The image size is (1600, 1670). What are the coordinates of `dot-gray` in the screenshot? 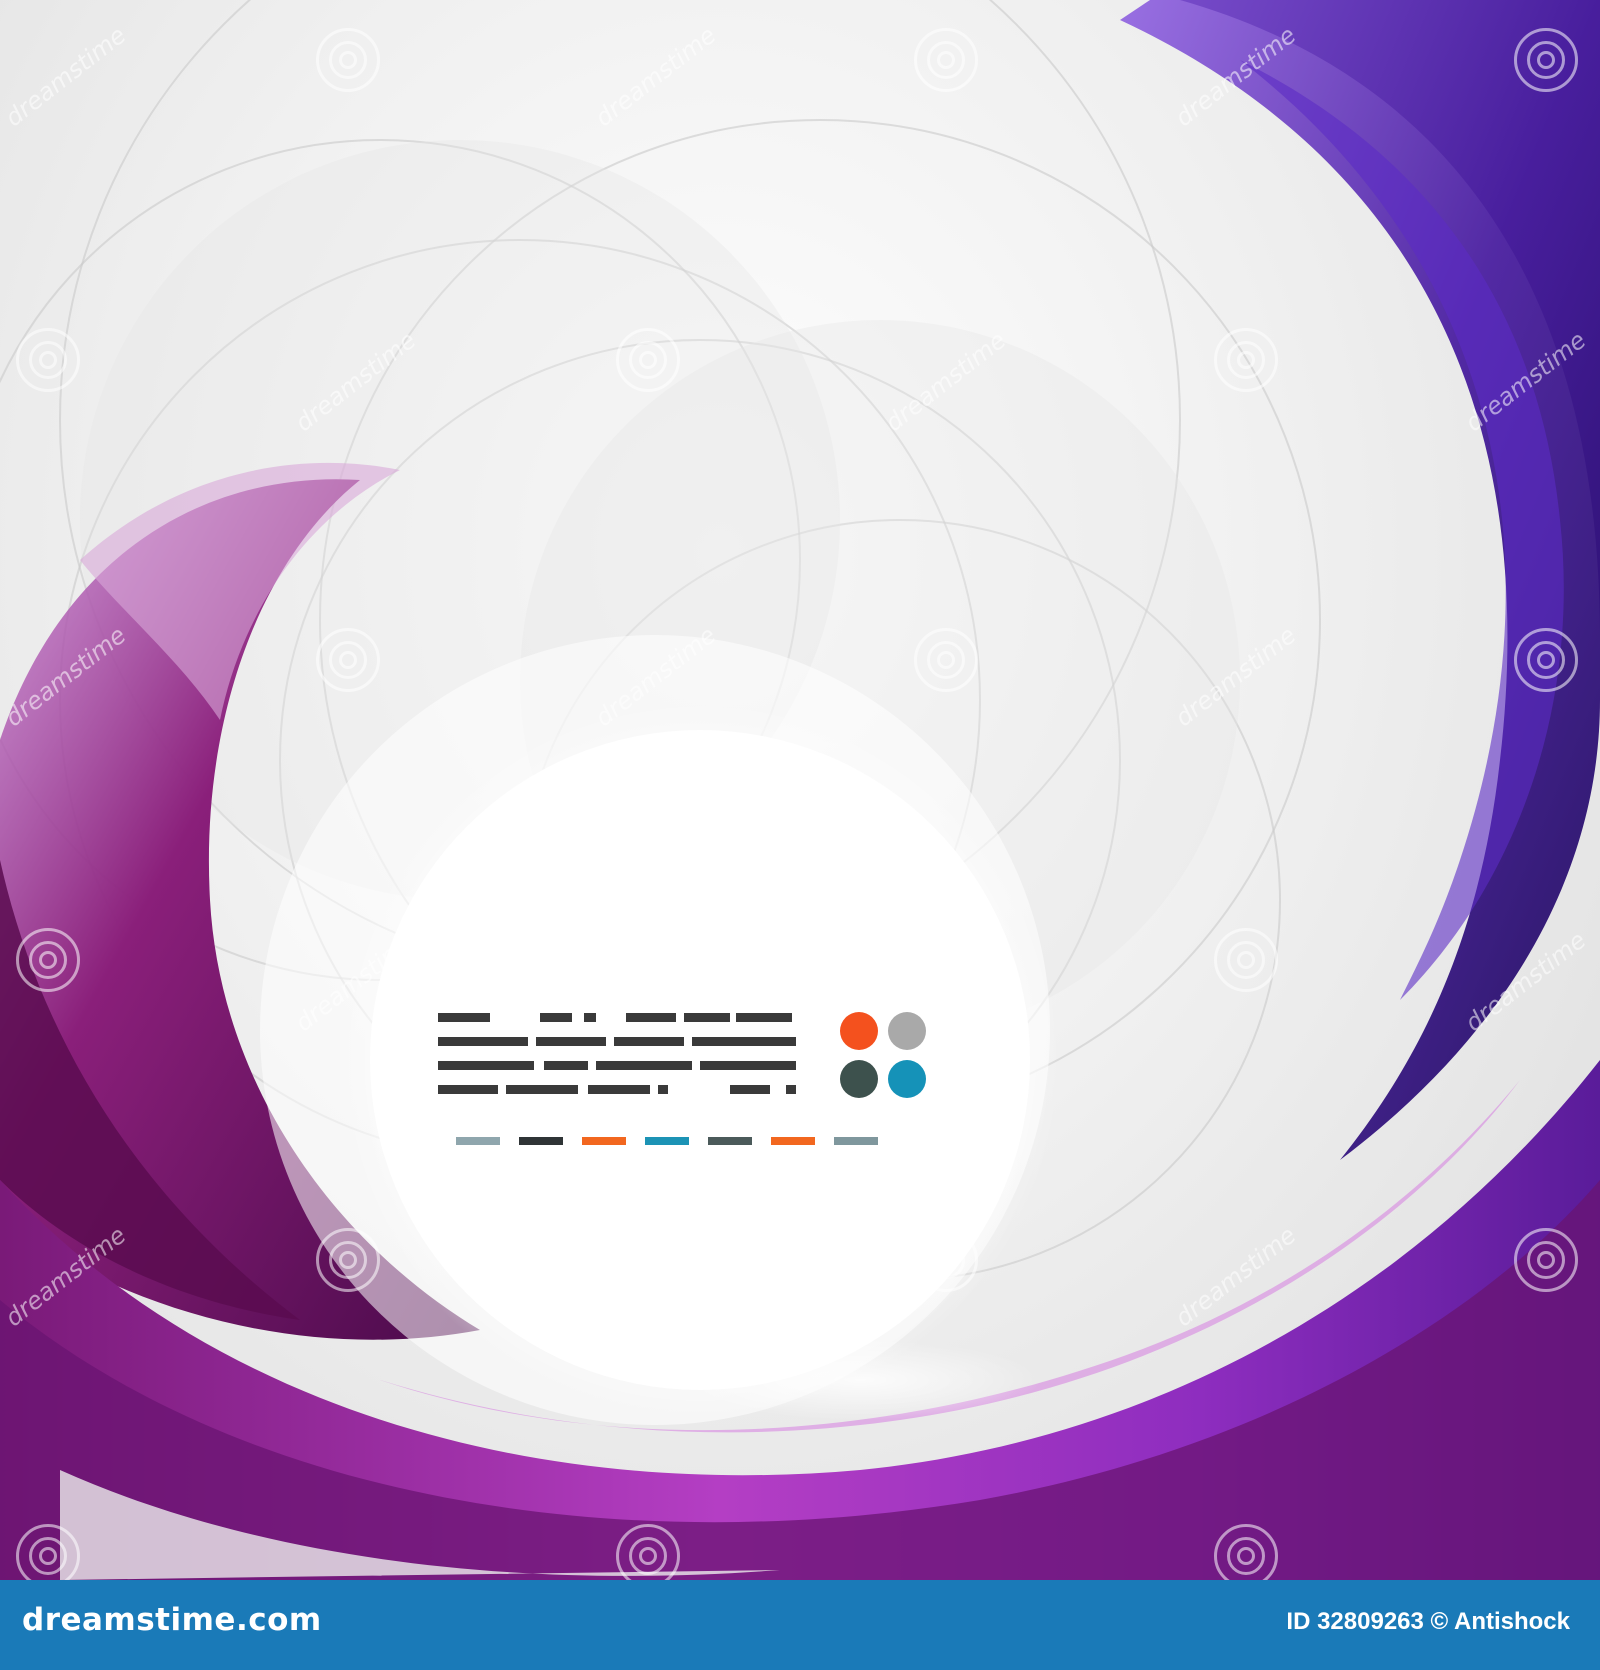 It's located at (907, 1031).